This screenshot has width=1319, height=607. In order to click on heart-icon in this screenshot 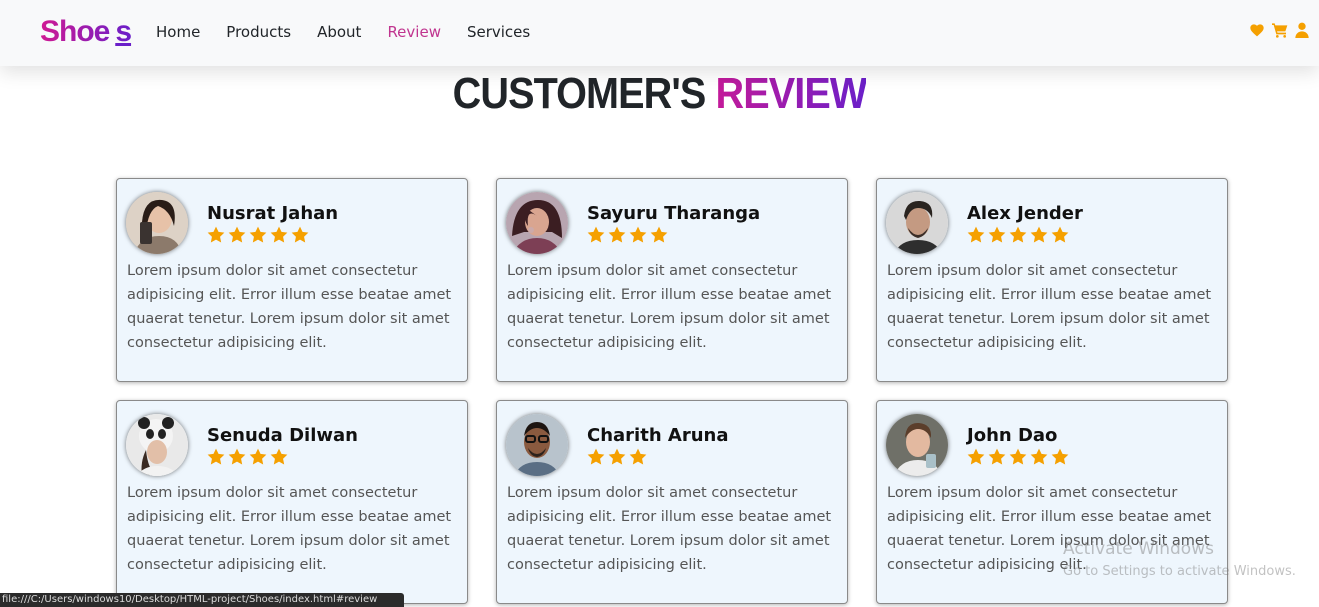, I will do `click(1257, 30)`.